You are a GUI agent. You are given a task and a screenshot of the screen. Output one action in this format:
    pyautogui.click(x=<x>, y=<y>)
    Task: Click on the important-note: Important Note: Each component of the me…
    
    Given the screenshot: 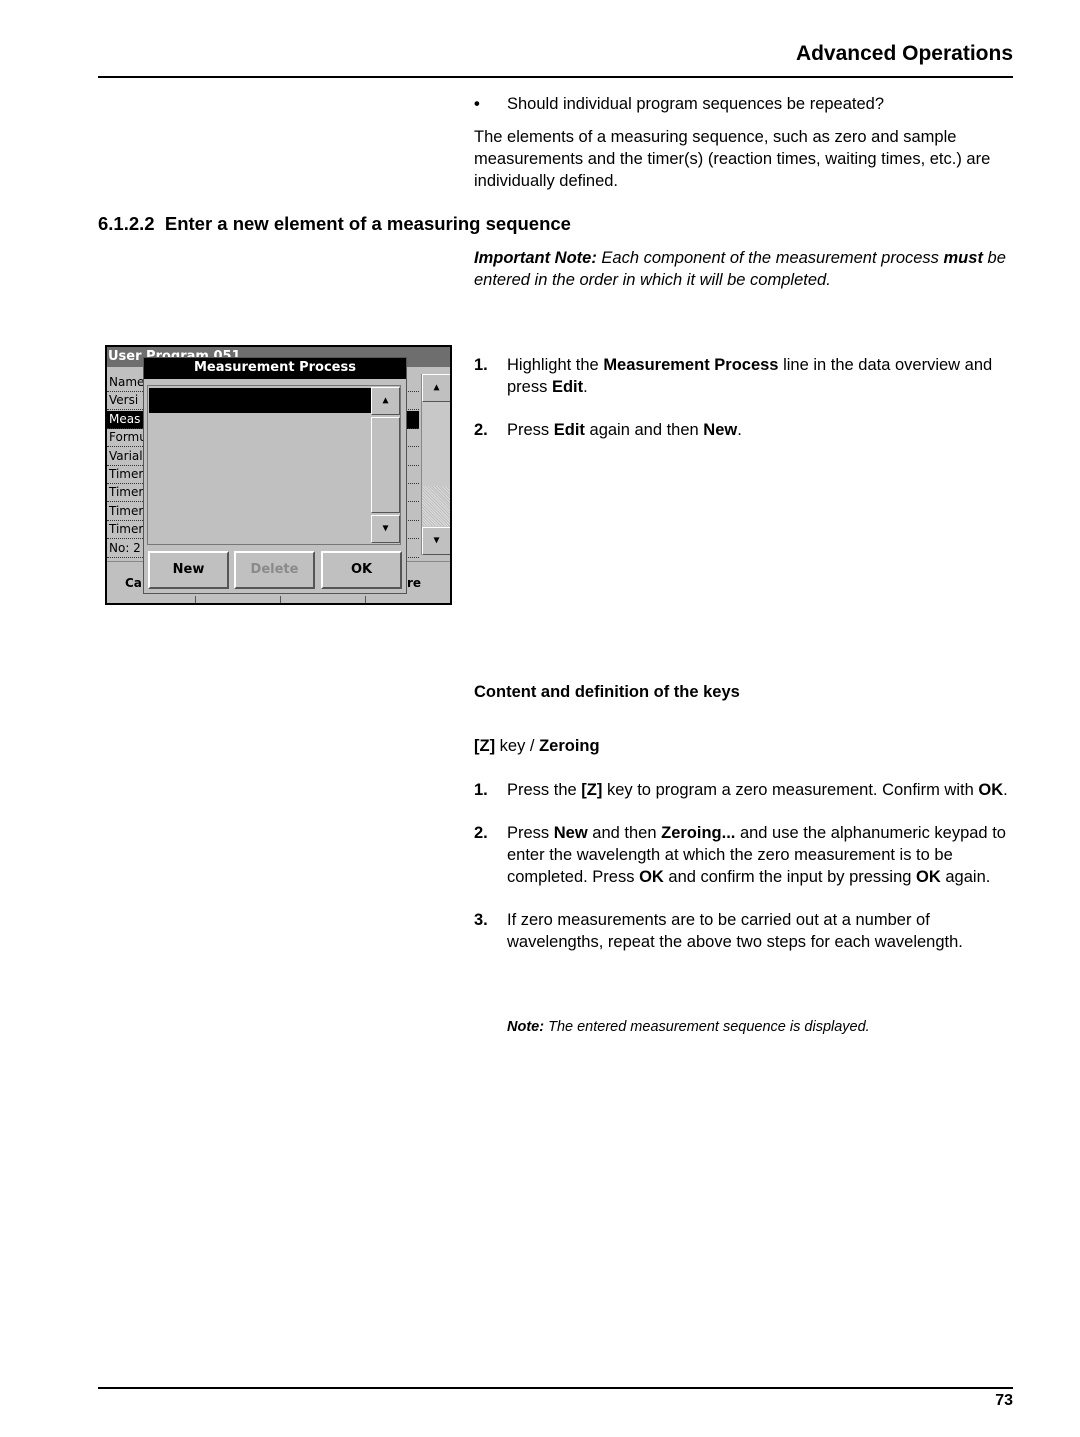 What is the action you would take?
    pyautogui.click(x=744, y=269)
    